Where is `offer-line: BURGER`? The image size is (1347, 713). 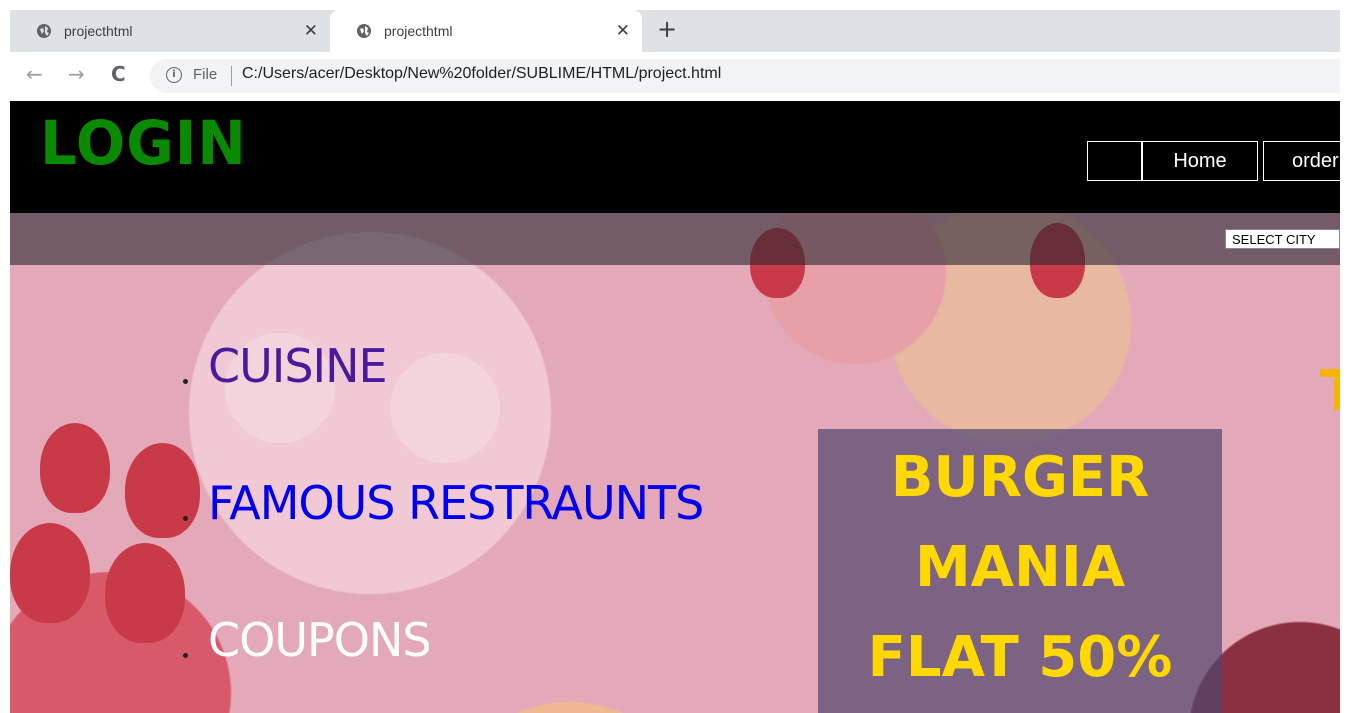
offer-line: BURGER is located at coordinates (1020, 477).